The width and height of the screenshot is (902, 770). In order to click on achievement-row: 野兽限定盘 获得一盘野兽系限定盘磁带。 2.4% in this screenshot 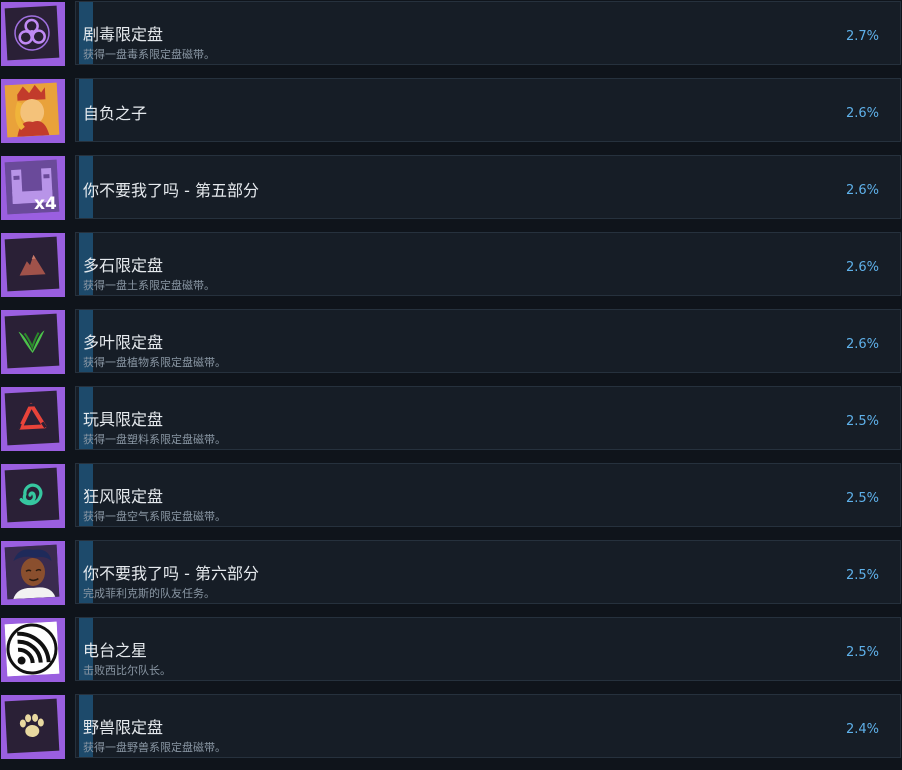, I will do `click(451, 731)`.